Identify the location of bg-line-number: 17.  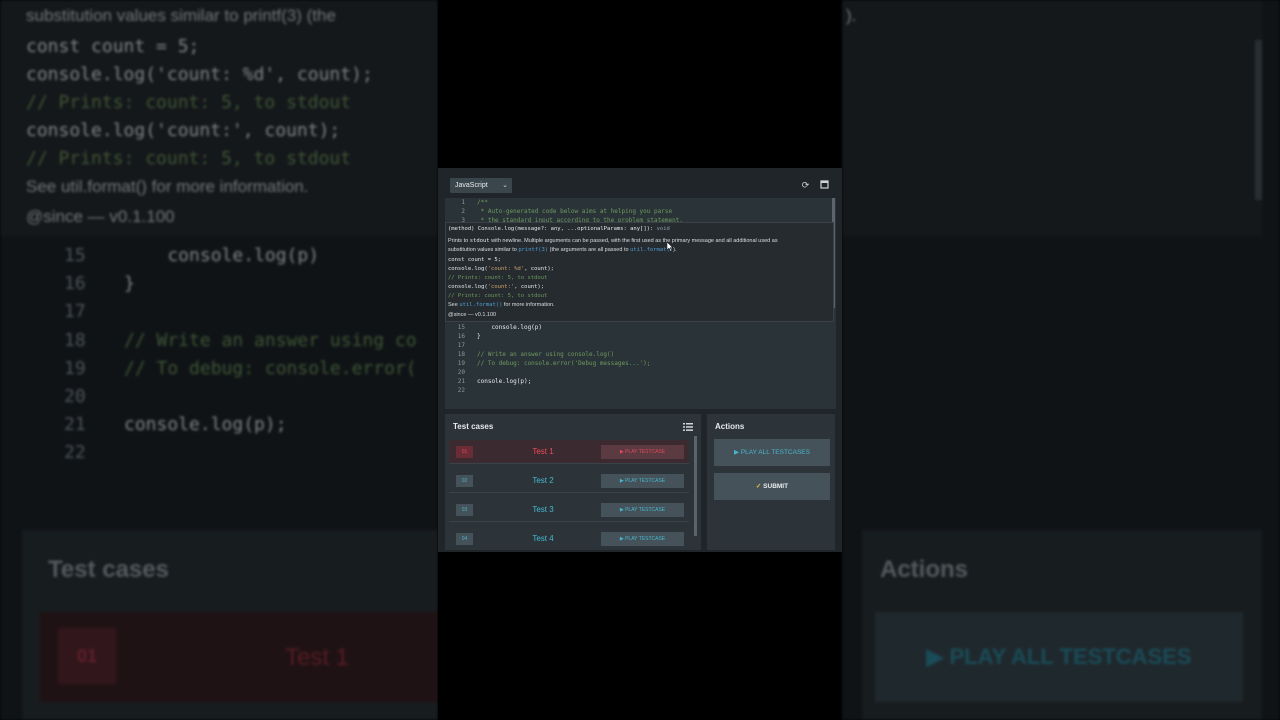
(75, 311).